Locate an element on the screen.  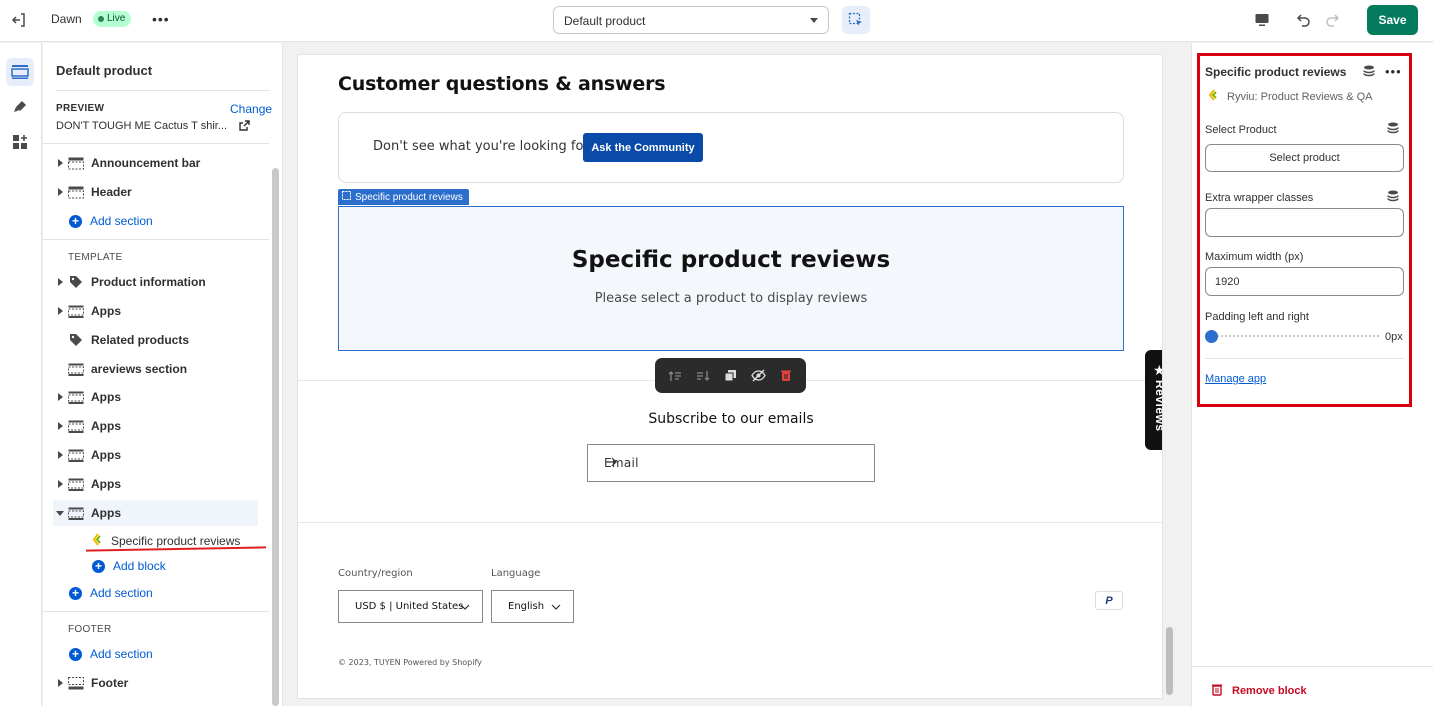
add-block-label: Add block is located at coordinates (139, 566).